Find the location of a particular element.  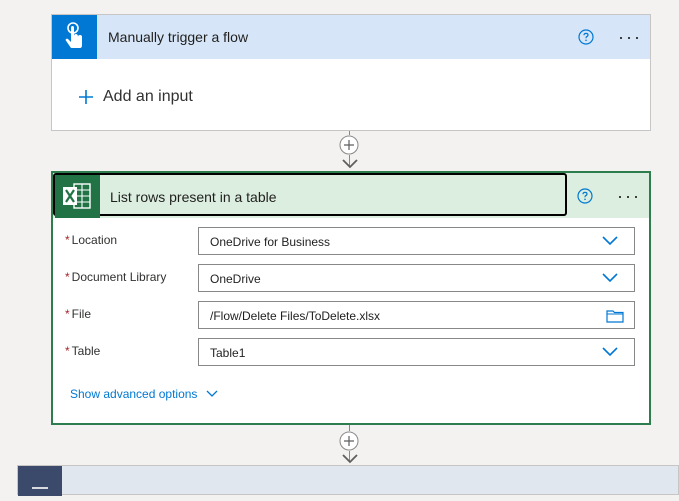

field-label: * Table is located at coordinates (83, 351).